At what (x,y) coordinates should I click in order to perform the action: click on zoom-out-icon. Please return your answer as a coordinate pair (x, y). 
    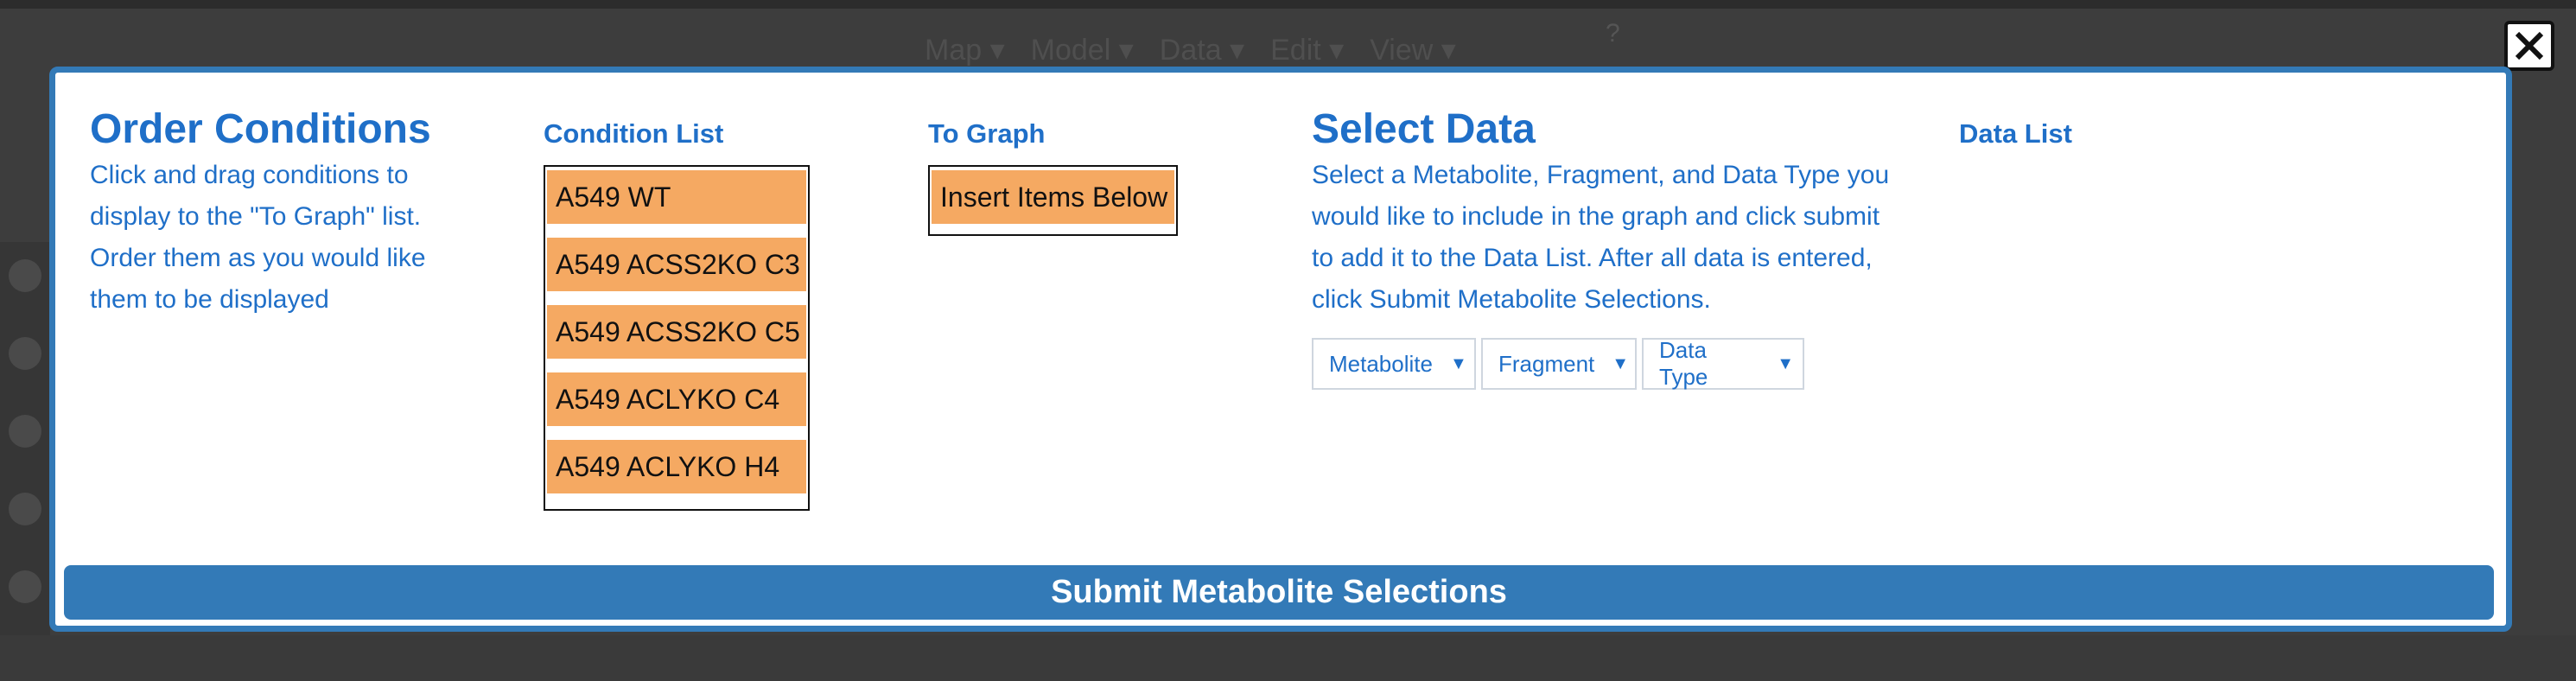
    Looking at the image, I should click on (25, 353).